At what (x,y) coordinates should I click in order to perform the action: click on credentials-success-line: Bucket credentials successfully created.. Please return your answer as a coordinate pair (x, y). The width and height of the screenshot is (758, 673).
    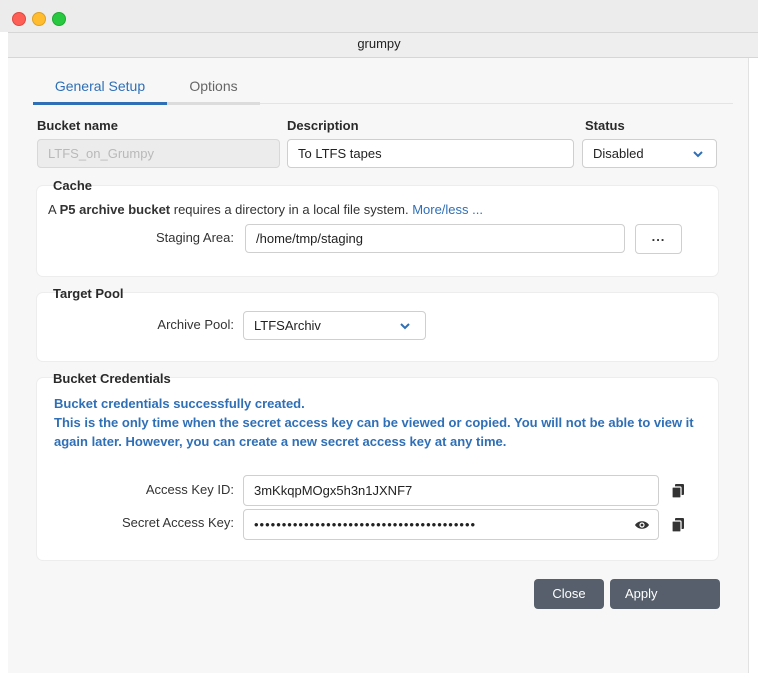
    Looking at the image, I should click on (179, 403).